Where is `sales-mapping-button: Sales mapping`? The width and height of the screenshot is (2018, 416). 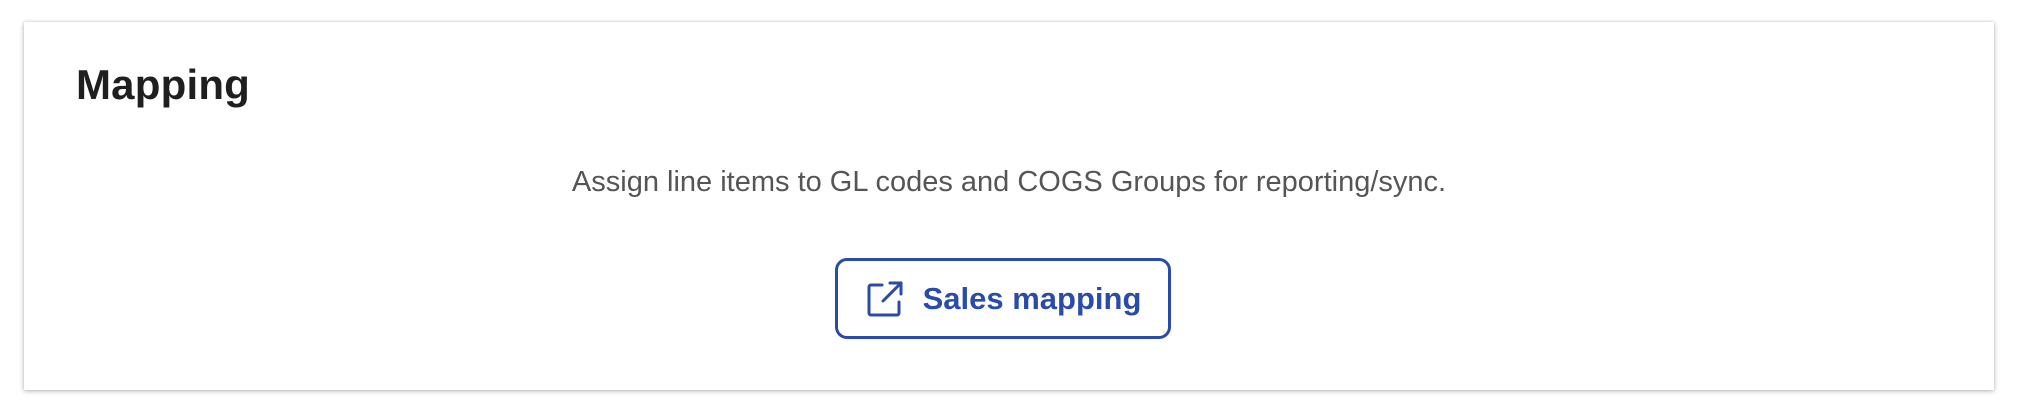 sales-mapping-button: Sales mapping is located at coordinates (1003, 298).